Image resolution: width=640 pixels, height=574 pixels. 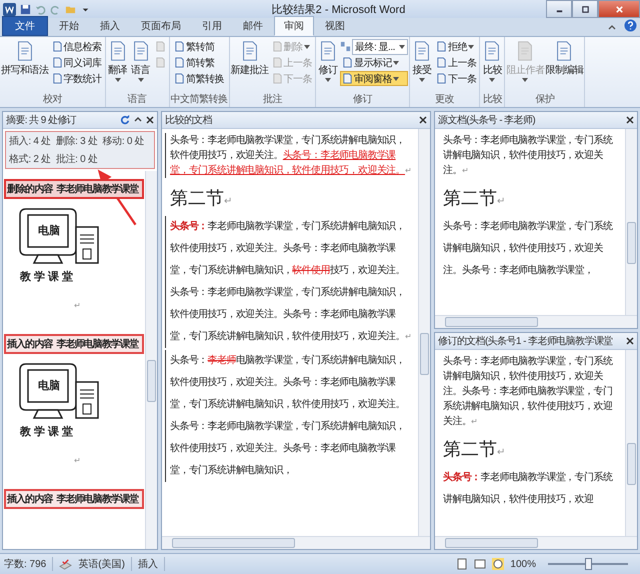 What do you see at coordinates (294, 26) in the screenshot?
I see `ribbon-tab: 审阅` at bounding box center [294, 26].